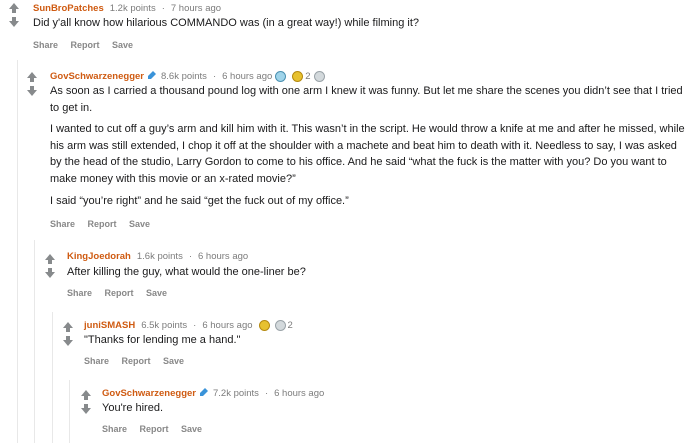 Image resolution: width=700 pixels, height=443 pixels. What do you see at coordinates (281, 76) in the screenshot?
I see `platinum-award-icon` at bounding box center [281, 76].